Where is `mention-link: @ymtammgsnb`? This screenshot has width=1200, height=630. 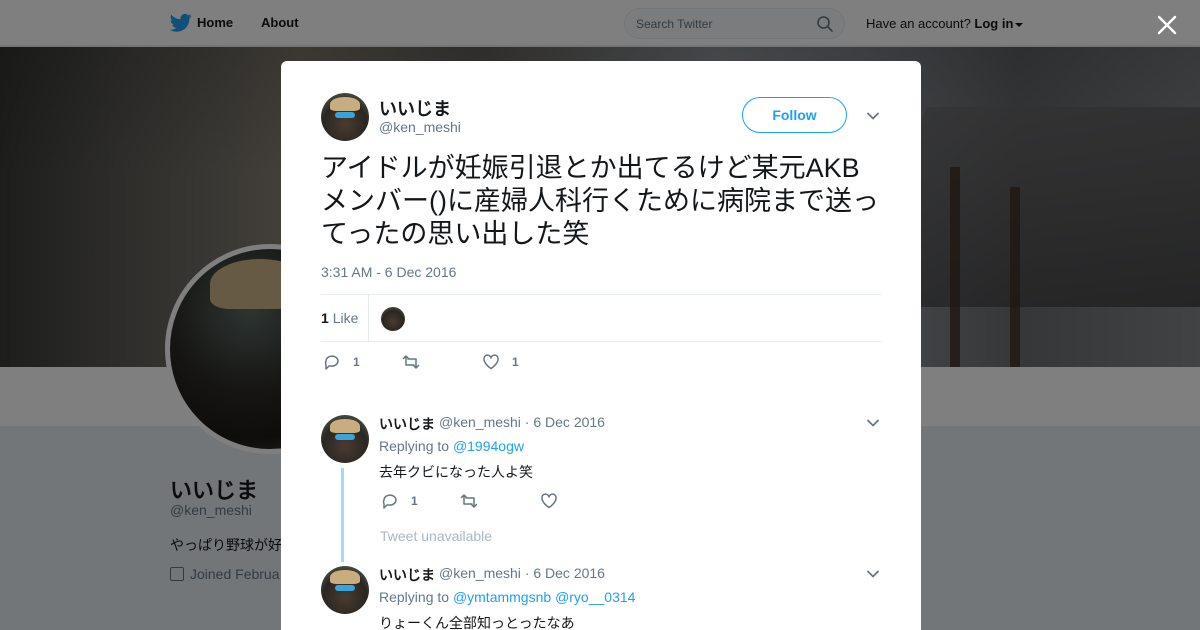 mention-link: @ymtammgsnb is located at coordinates (502, 597).